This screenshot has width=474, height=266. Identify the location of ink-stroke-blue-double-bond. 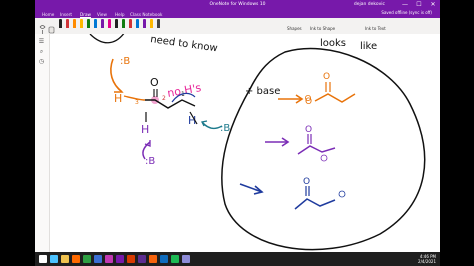
(307, 191).